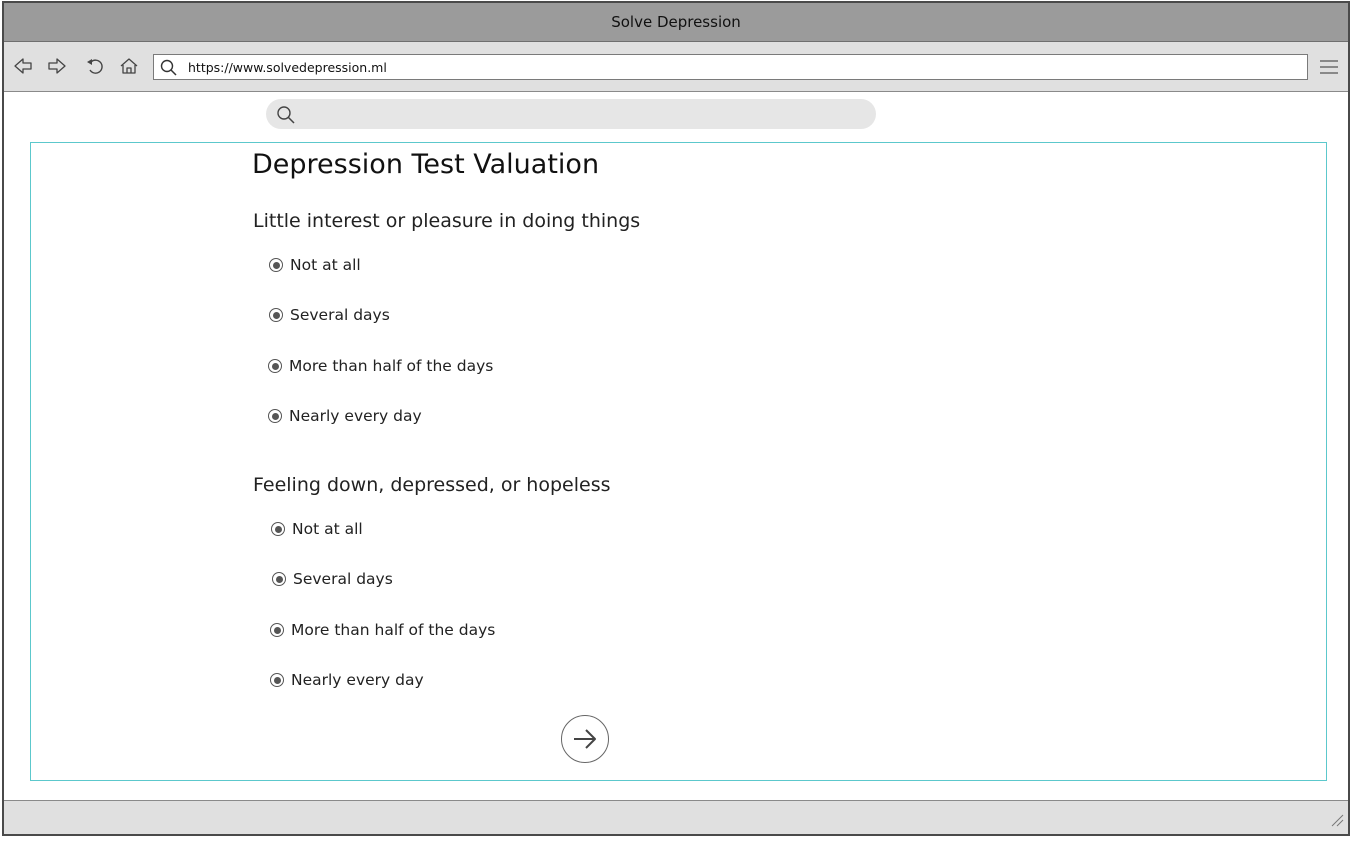 Image resolution: width=1352 pixels, height=847 pixels. I want to click on reload-icon, so click(95, 66).